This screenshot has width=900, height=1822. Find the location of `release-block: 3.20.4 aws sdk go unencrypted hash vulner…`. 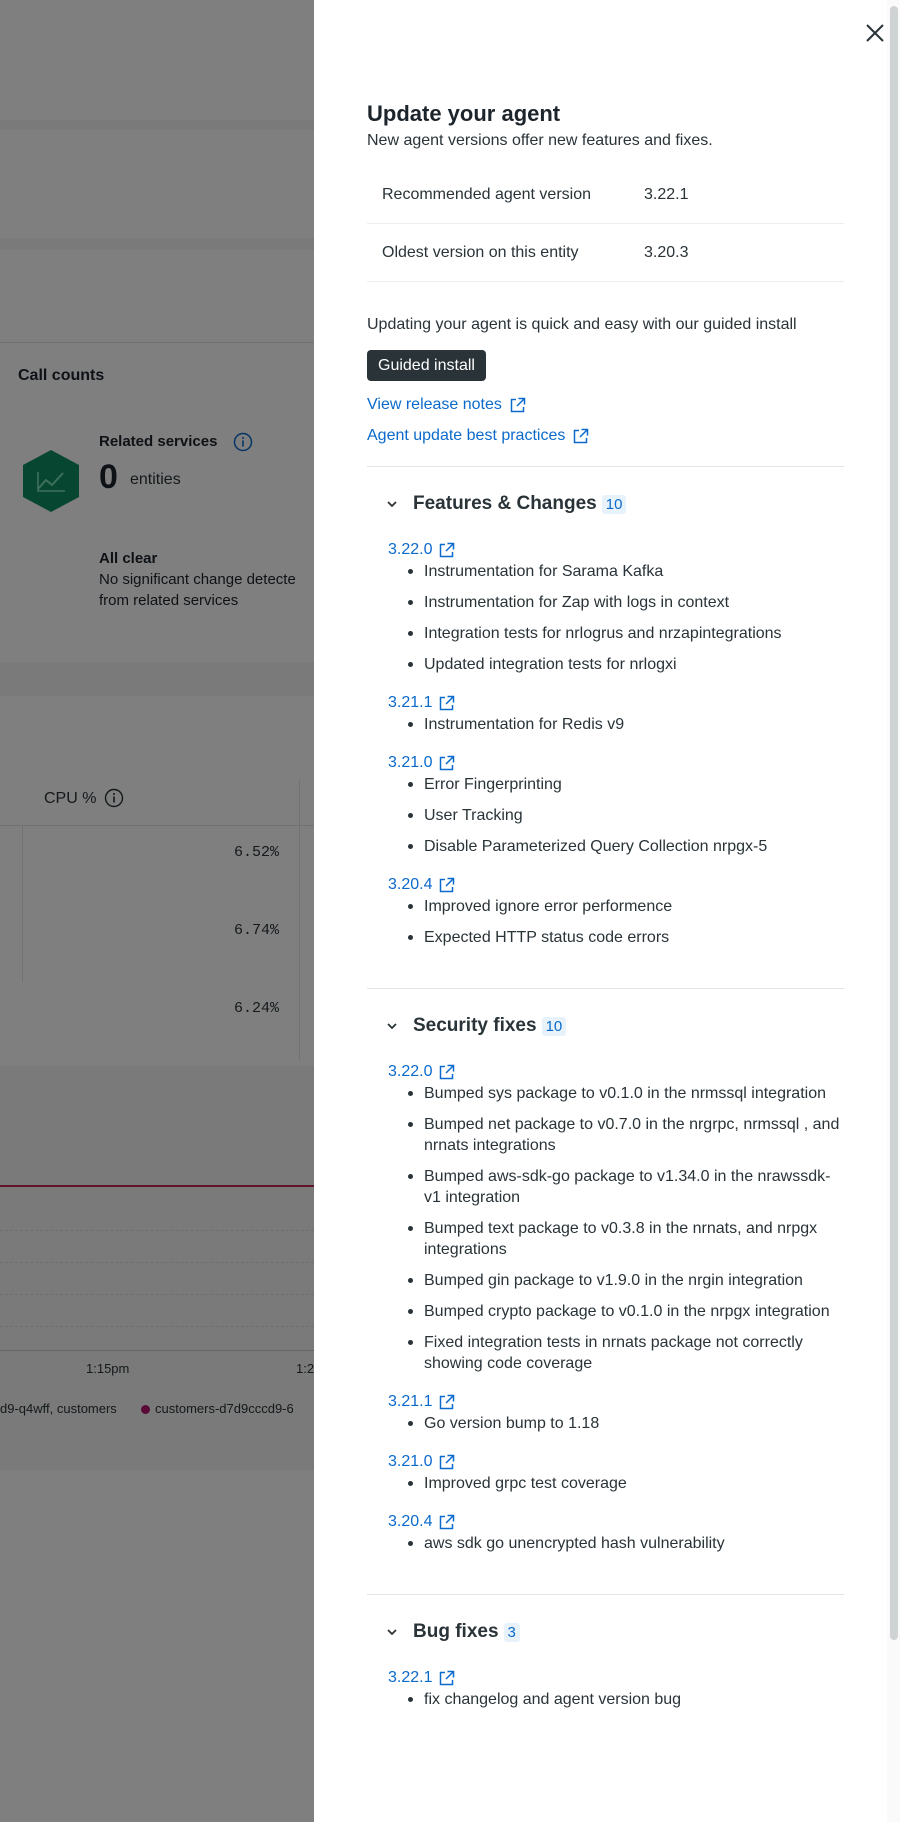

release-block: 3.20.4 aws sdk go unencrypted hash vulner… is located at coordinates (616, 1532).